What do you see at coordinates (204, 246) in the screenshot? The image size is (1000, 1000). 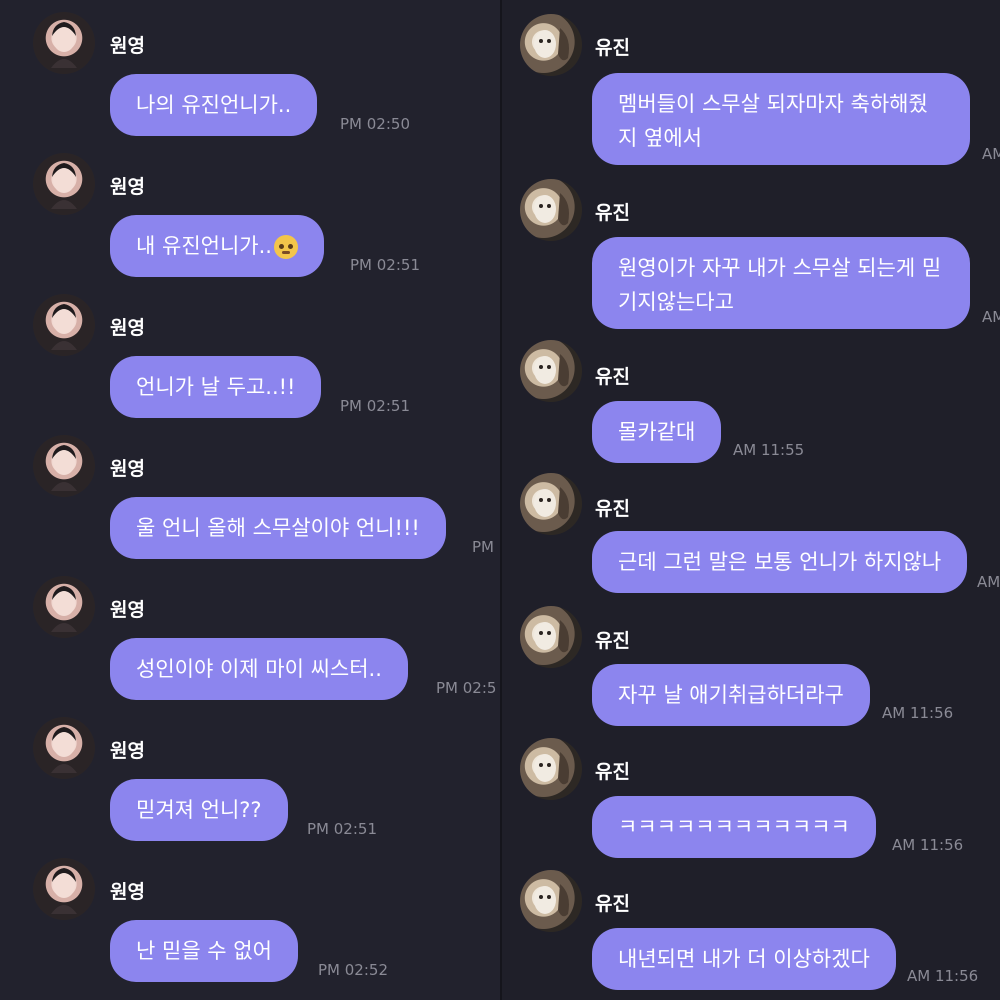 I see `message-text: 내 유진언니가..` at bounding box center [204, 246].